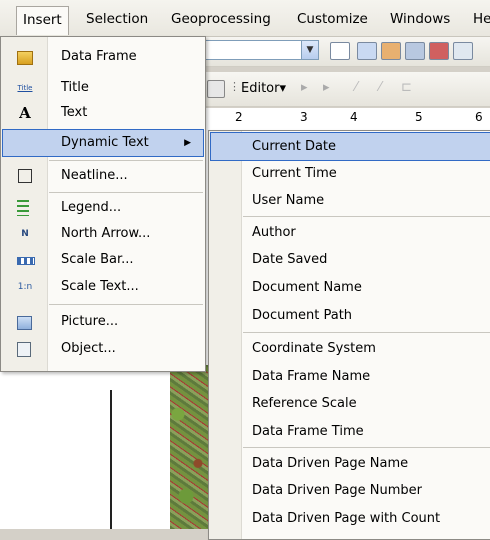 The width and height of the screenshot is (490, 540). I want to click on menu-item-label: Data Frame, so click(99, 56).